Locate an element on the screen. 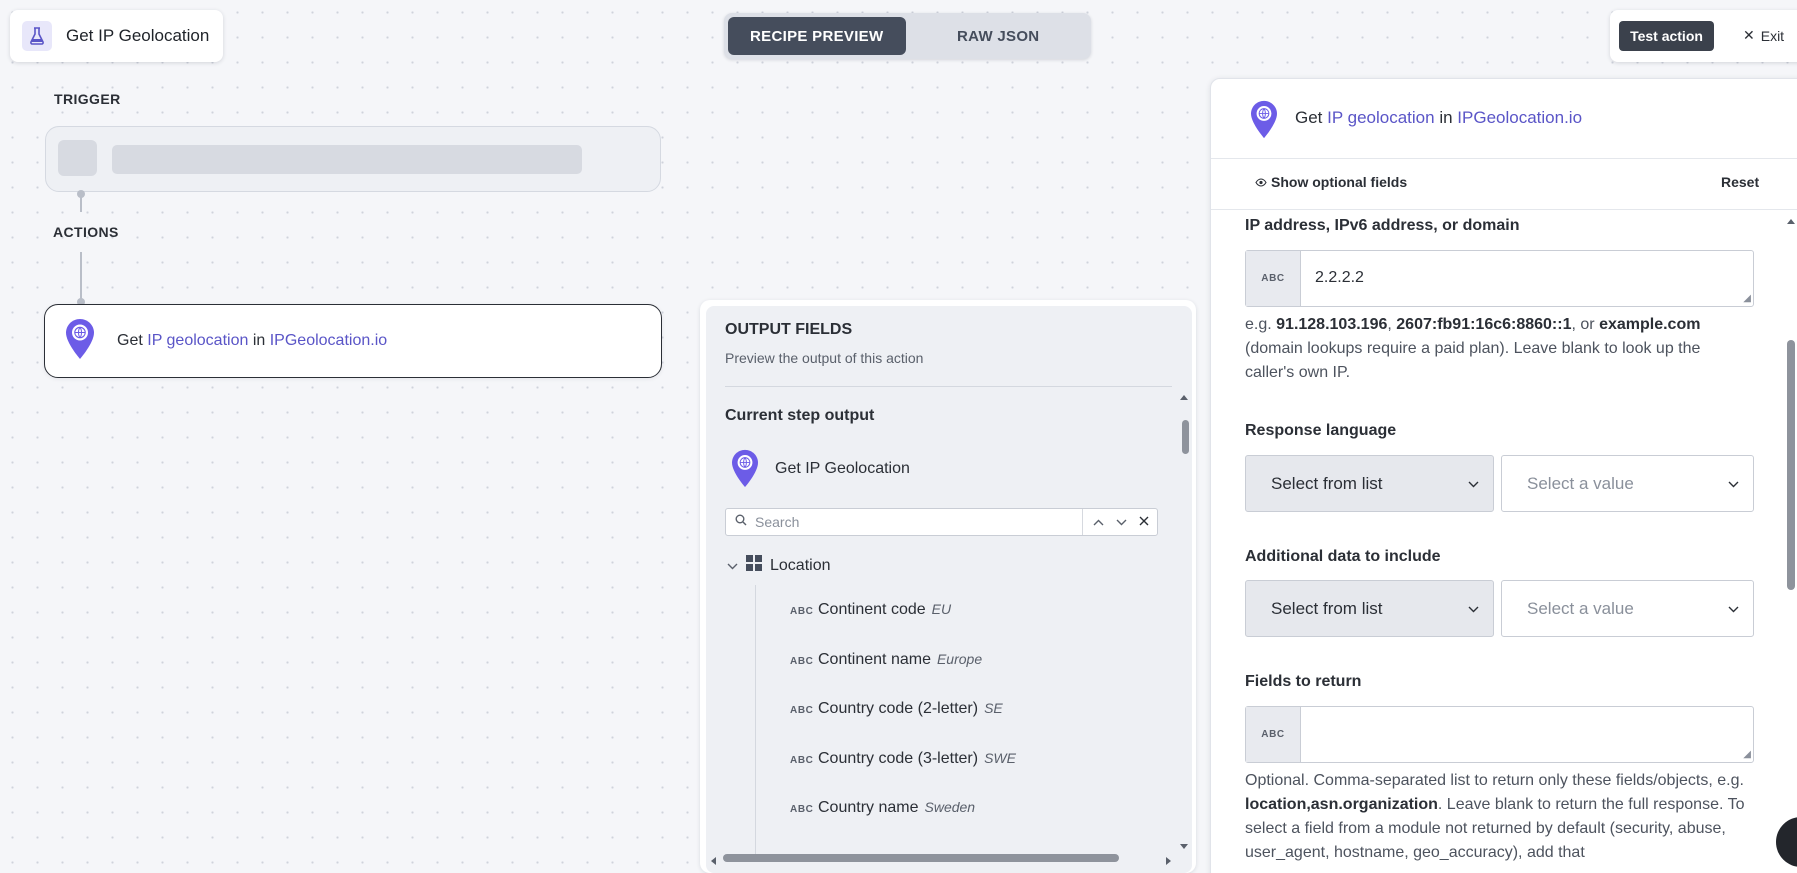  additional-data-mode-select: Select from list is located at coordinates (1369, 608).